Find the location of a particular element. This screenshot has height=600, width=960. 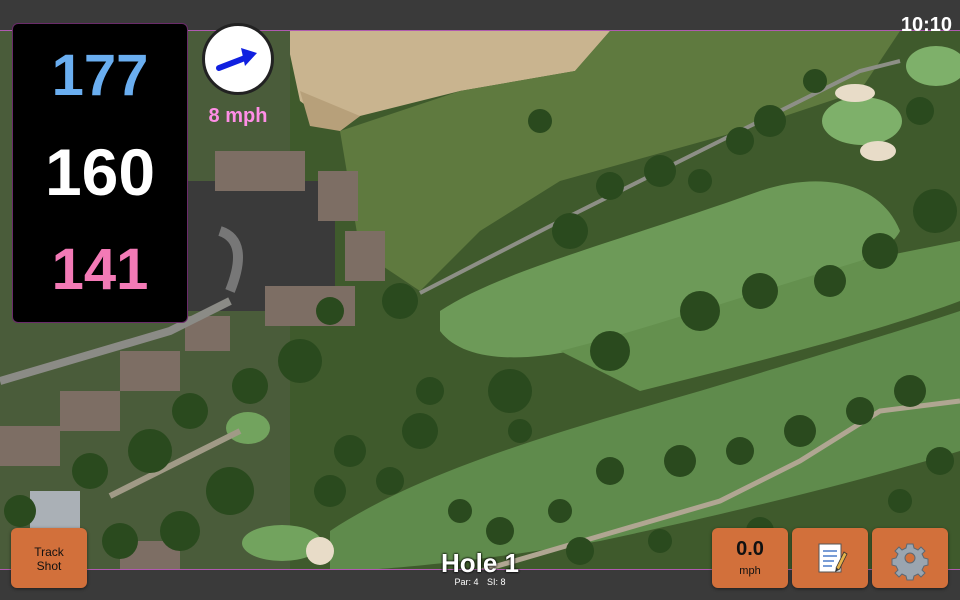

wind-speed-value: 0.0 is located at coordinates (750, 549).